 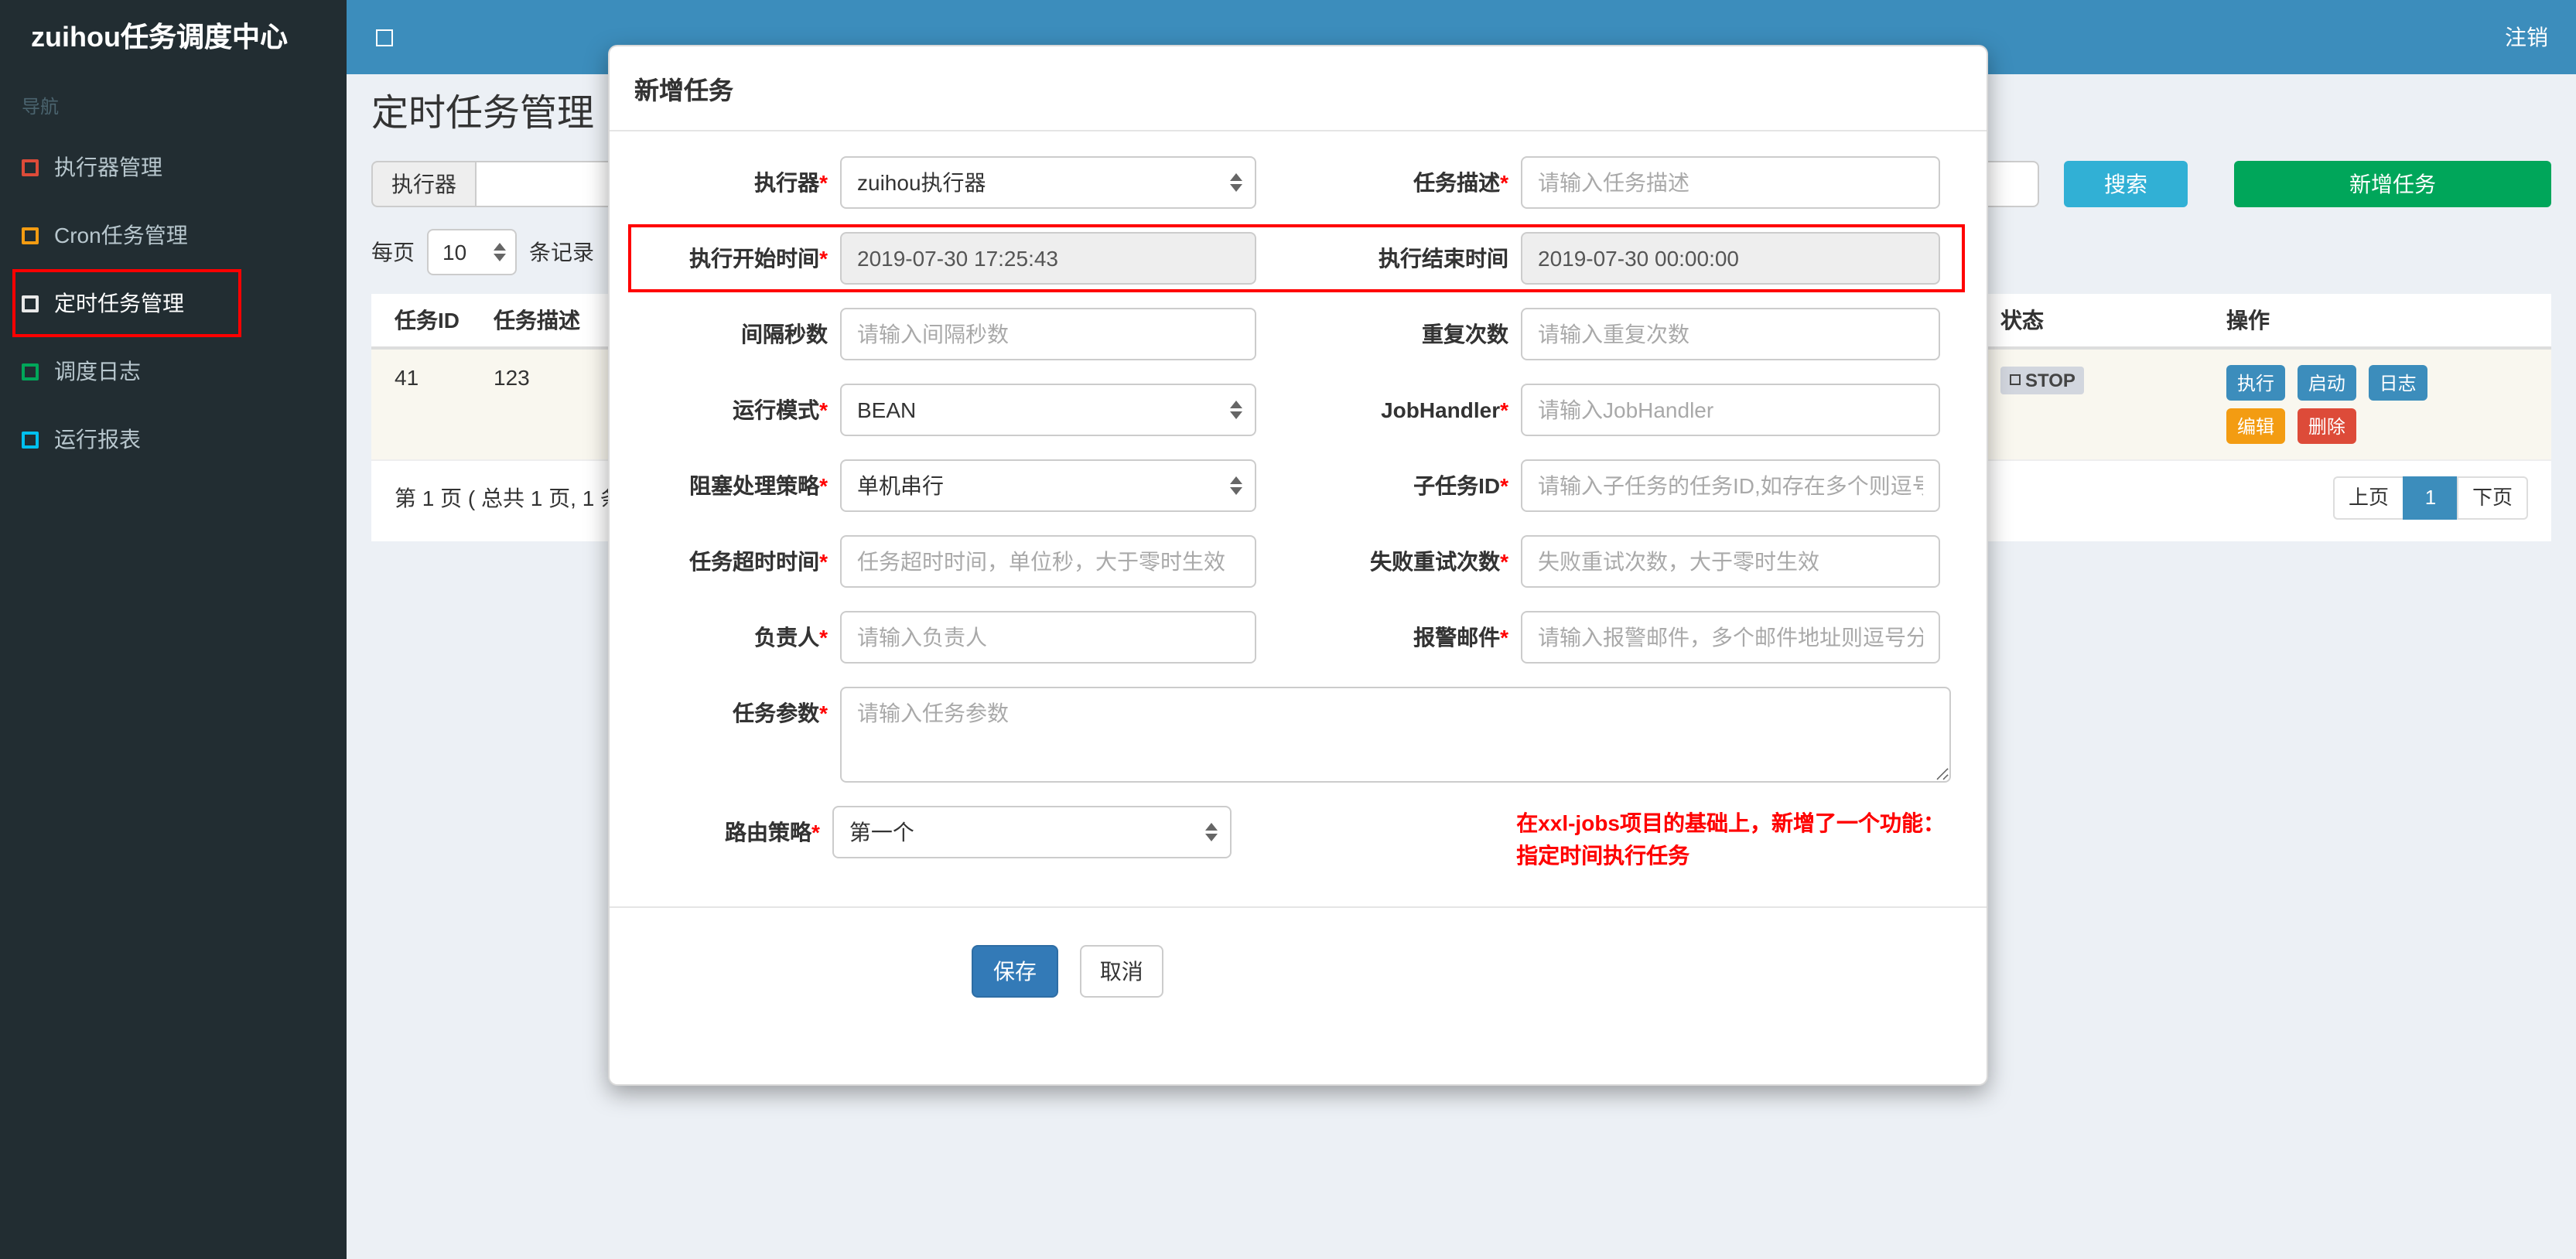 I want to click on run-mode-label: 运行模式*, so click(x=780, y=409).